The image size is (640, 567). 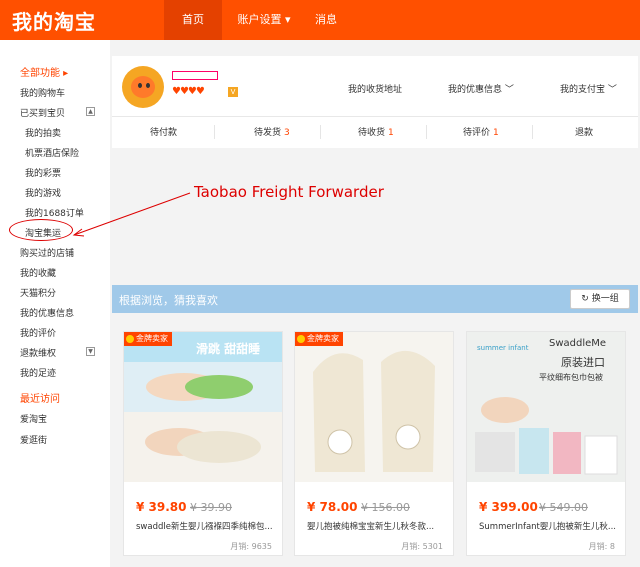 What do you see at coordinates (546, 407) in the screenshot?
I see `product-image: summer infant SwaddleMe 原装进口 平纹细布包巾包被` at bounding box center [546, 407].